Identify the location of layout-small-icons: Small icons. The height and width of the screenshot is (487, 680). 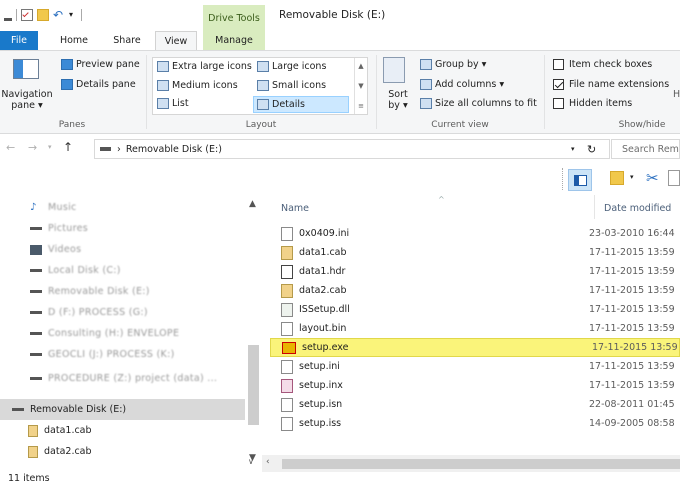
(291, 85).